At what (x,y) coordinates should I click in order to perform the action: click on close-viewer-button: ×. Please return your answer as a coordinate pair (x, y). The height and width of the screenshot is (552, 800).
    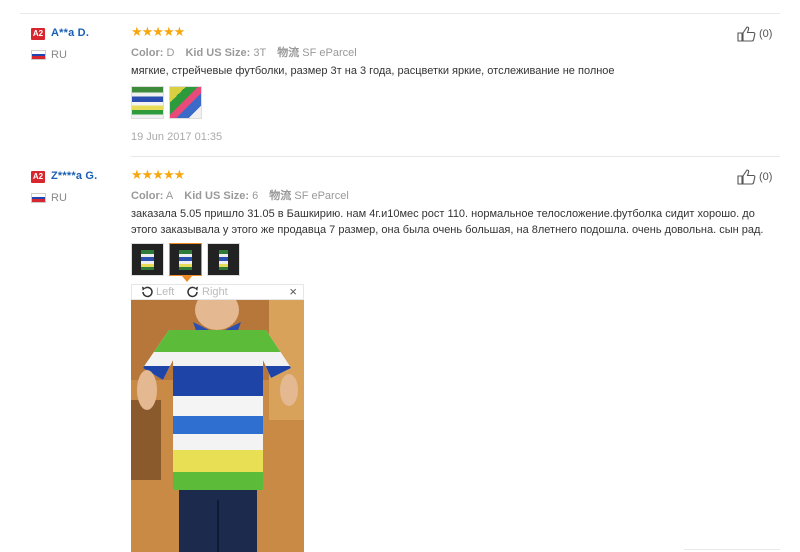
    Looking at the image, I should click on (293, 291).